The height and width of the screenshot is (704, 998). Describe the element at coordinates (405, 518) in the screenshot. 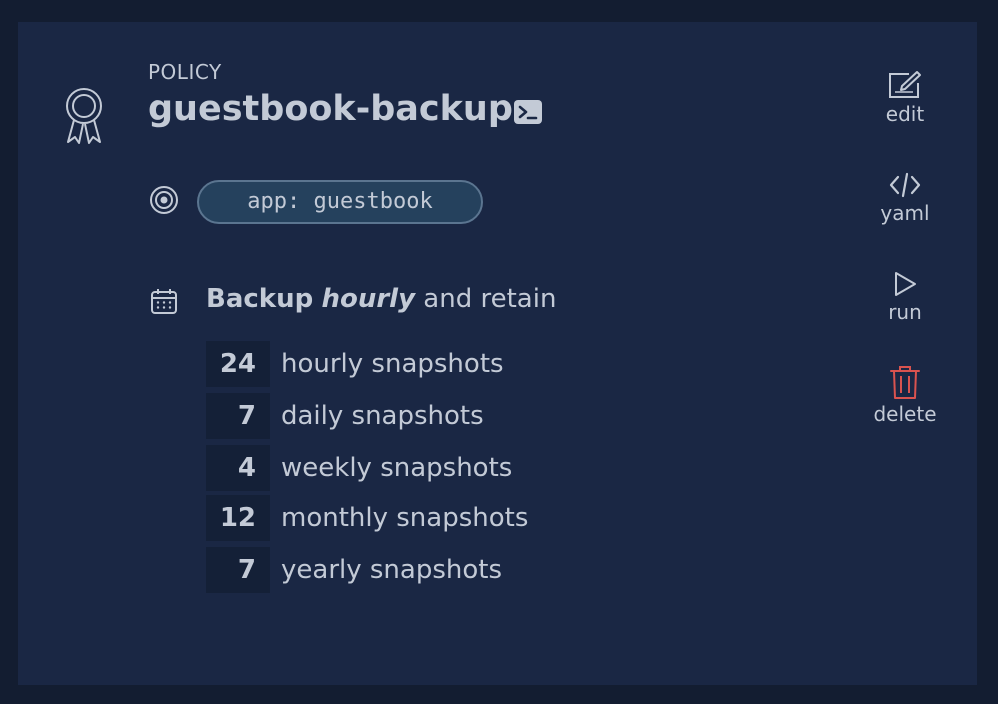

I see `retention-label: monthly snapshots` at that location.